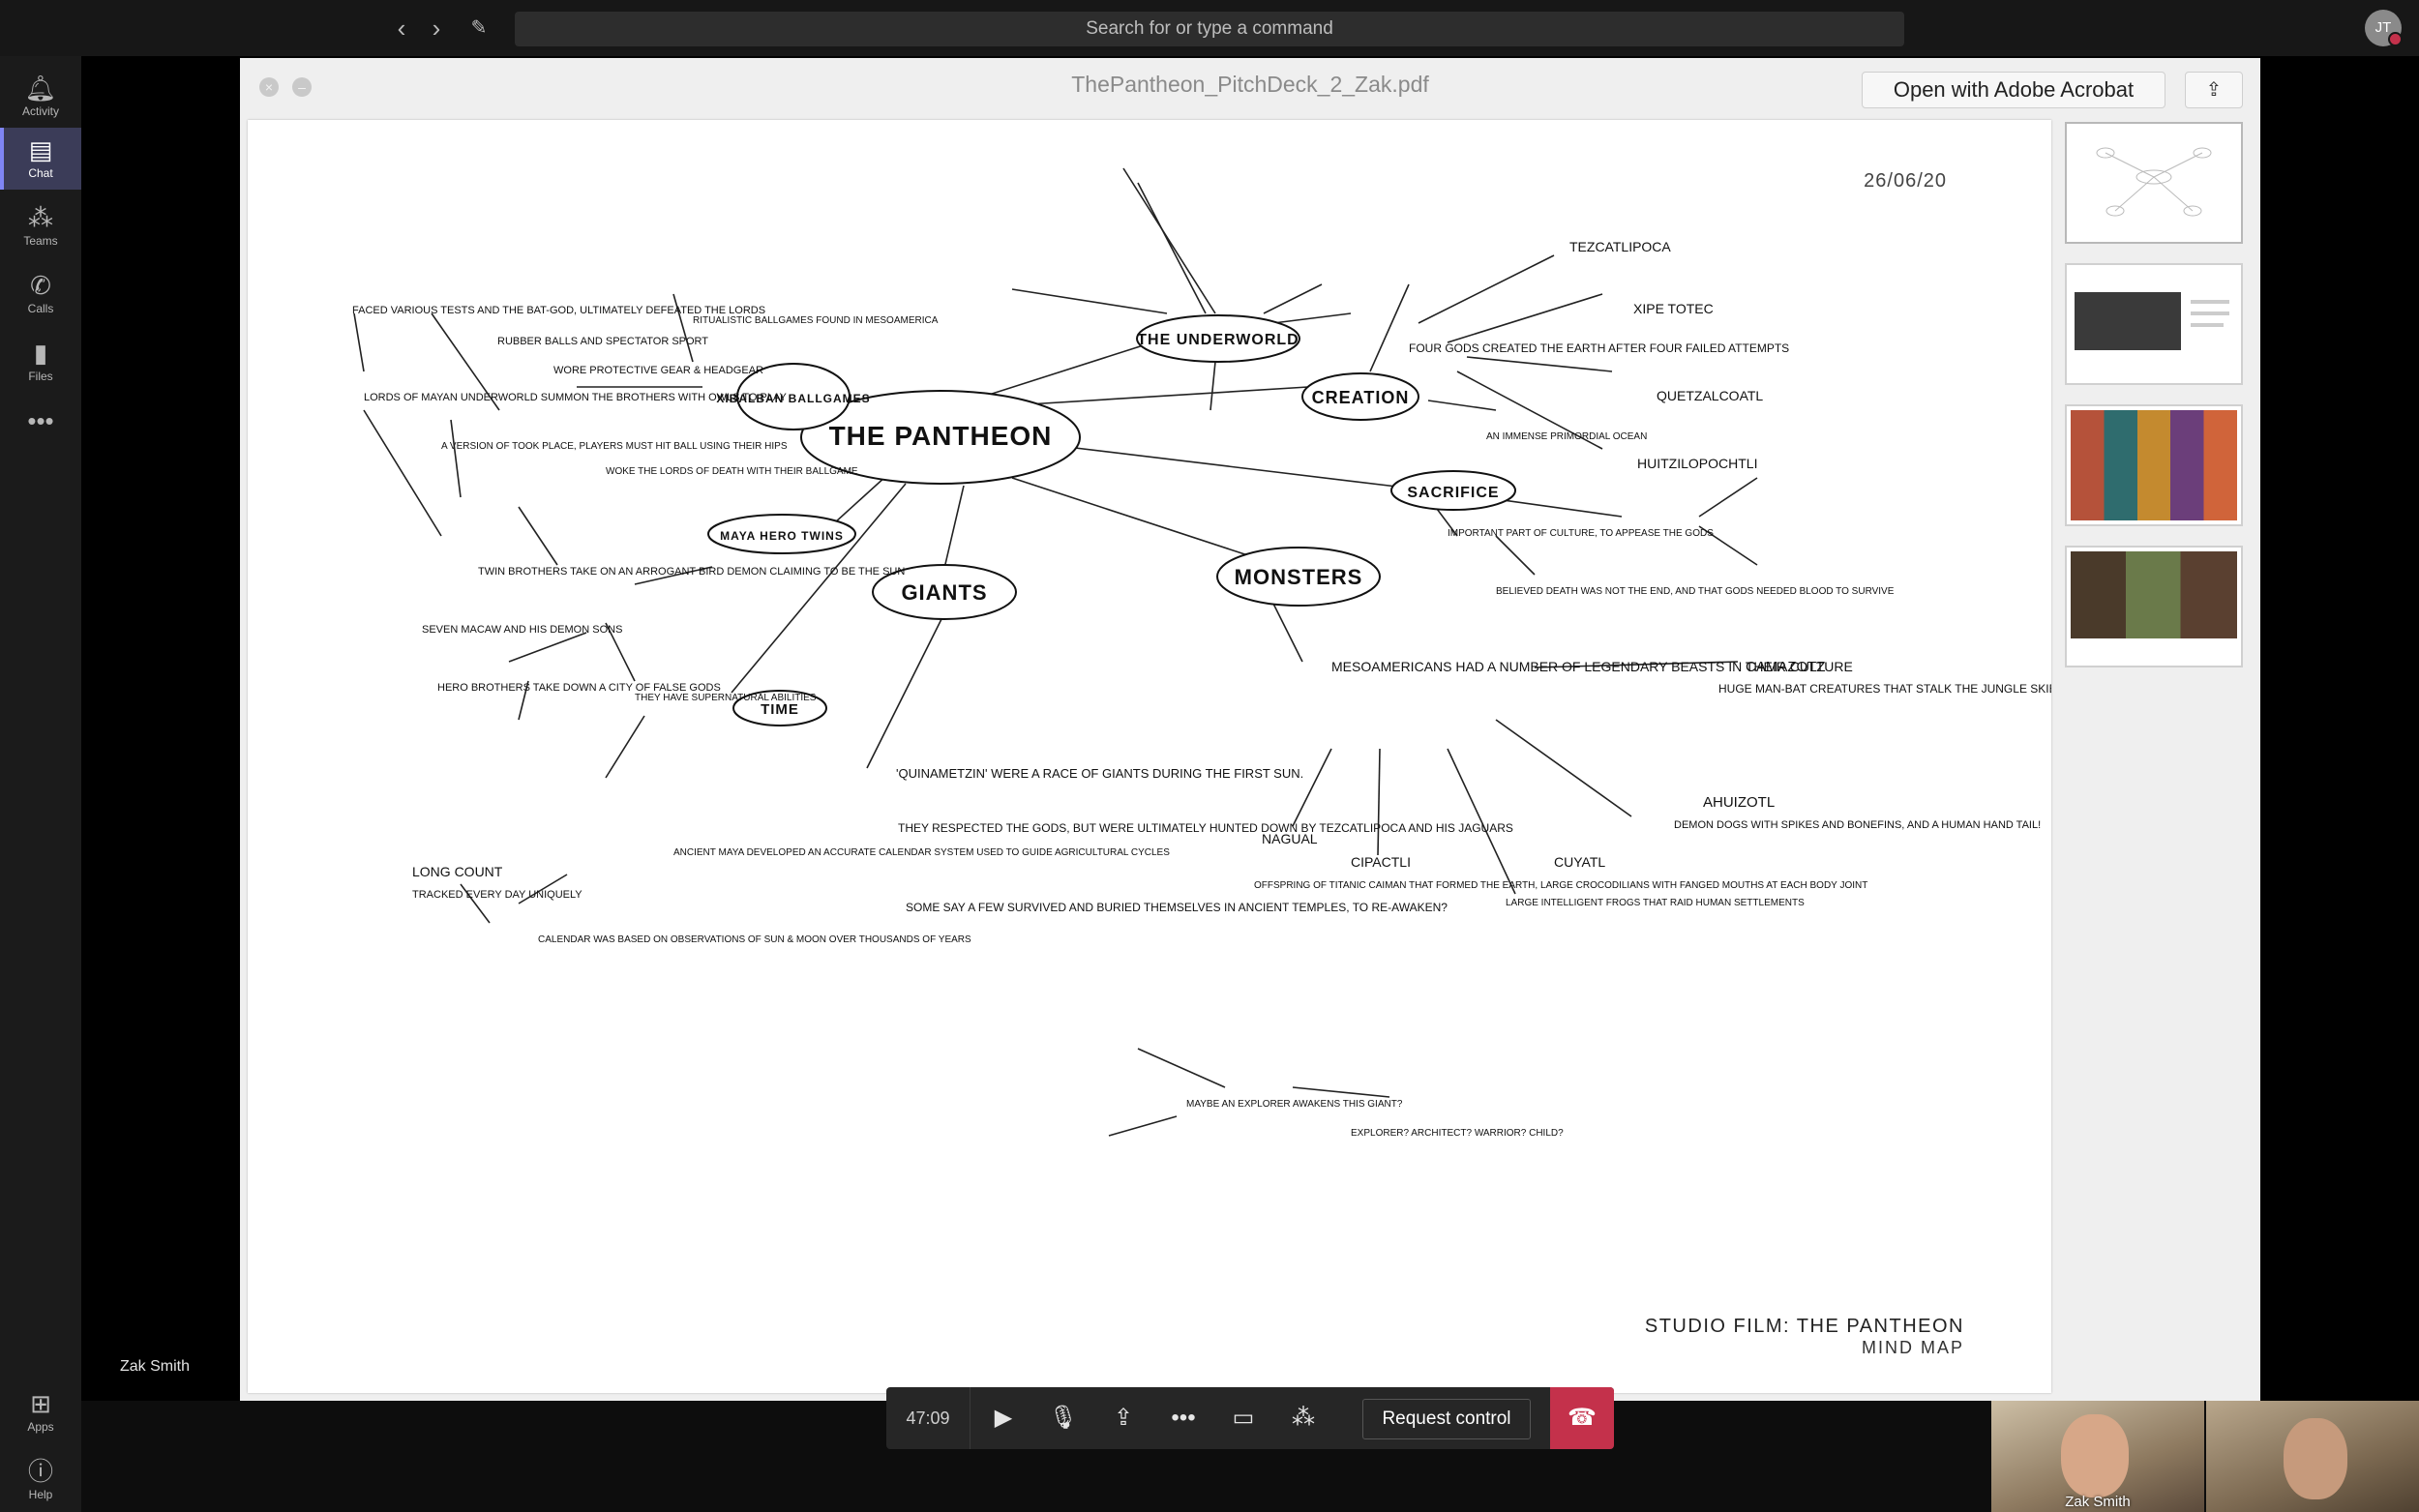 The height and width of the screenshot is (1512, 2419). What do you see at coordinates (2315, 1458) in the screenshot?
I see `participant-video` at bounding box center [2315, 1458].